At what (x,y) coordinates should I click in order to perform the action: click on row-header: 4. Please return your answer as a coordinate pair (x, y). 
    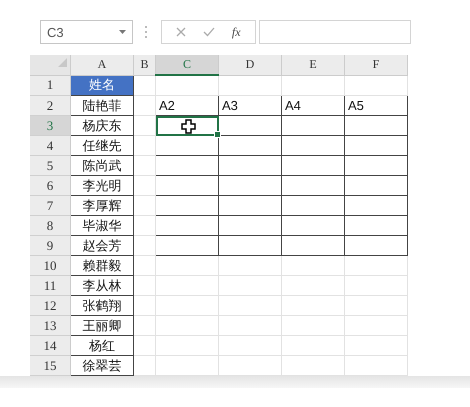
    Looking at the image, I should click on (50, 146).